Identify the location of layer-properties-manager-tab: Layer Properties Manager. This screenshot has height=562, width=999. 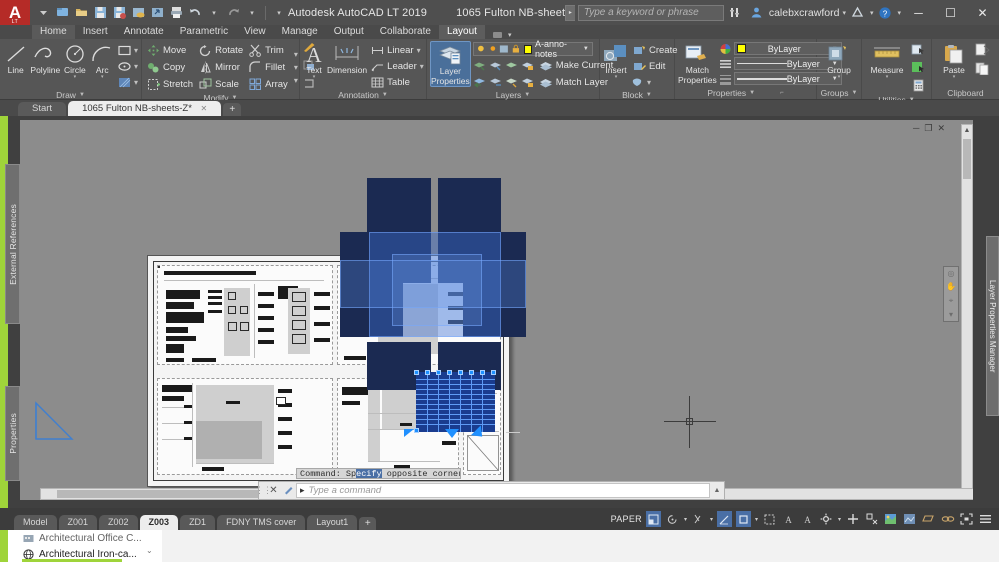
(992, 326).